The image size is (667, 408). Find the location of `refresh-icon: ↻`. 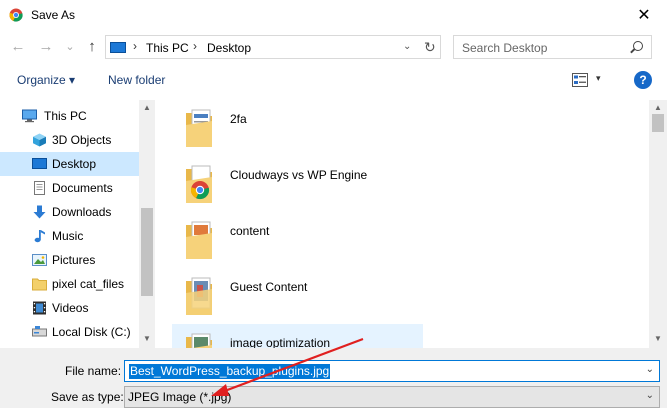

refresh-icon: ↻ is located at coordinates (430, 47).